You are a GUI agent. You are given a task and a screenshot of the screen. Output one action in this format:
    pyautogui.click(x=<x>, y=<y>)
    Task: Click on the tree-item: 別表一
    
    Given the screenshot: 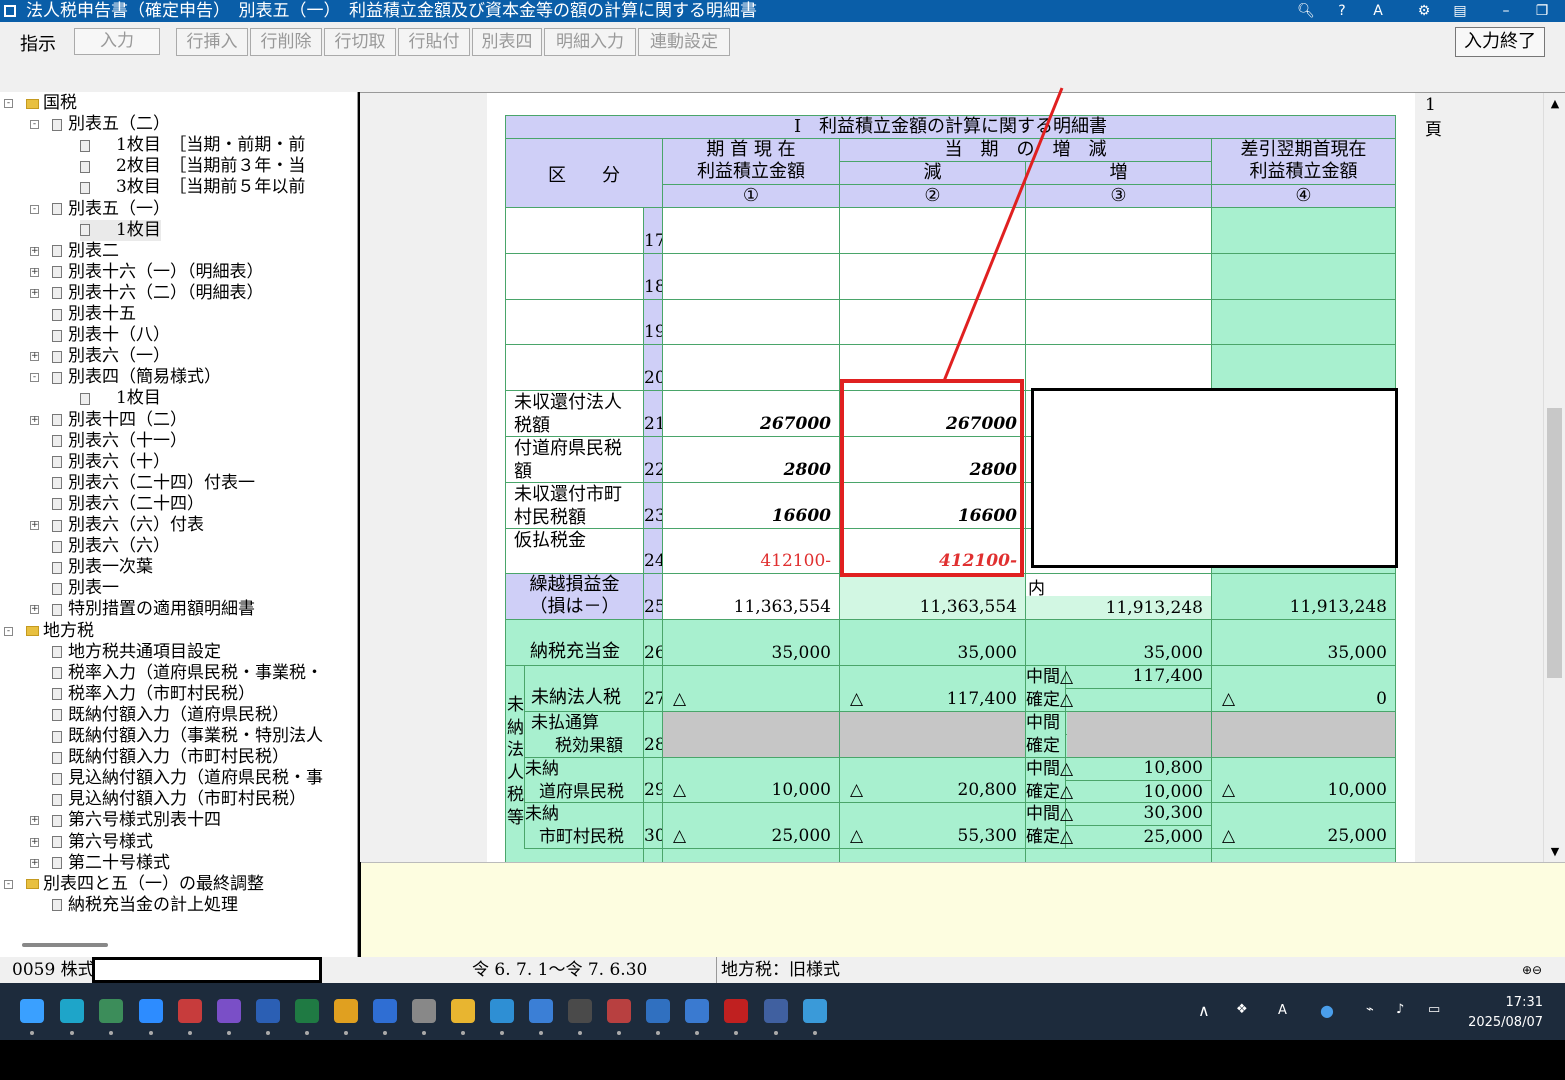 What is the action you would take?
    pyautogui.click(x=85, y=588)
    